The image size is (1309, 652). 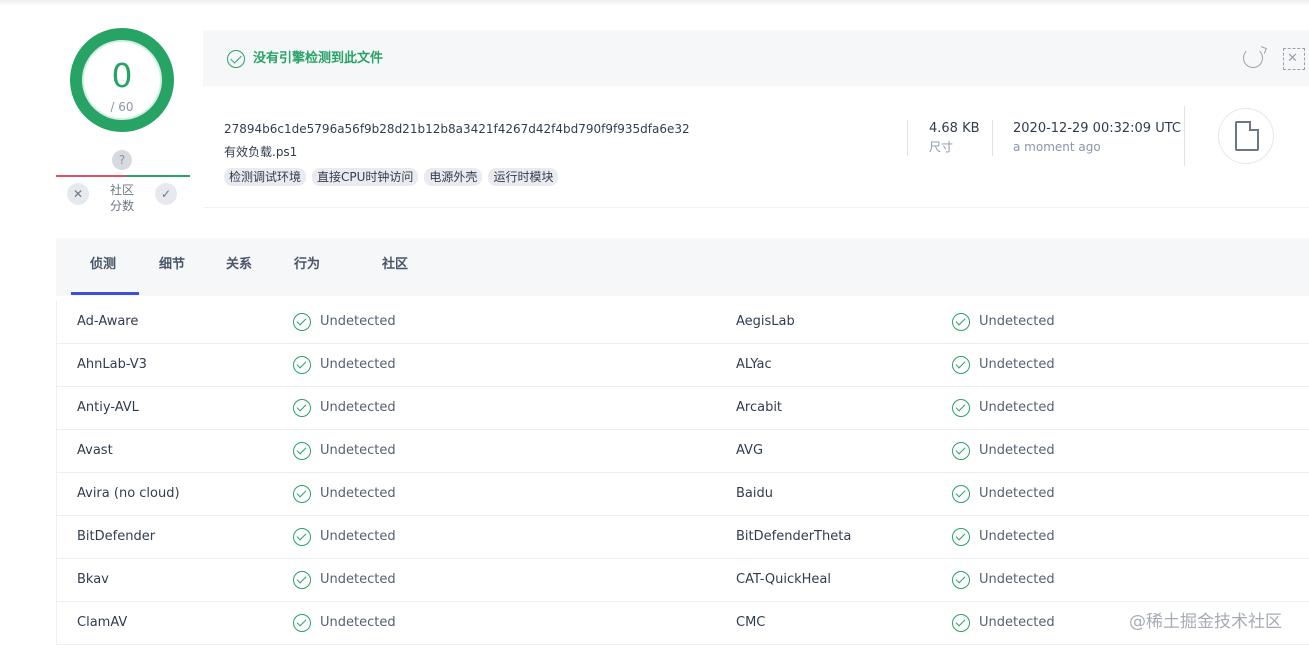 What do you see at coordinates (105, 293) in the screenshot?
I see `active-tab-indicator` at bounding box center [105, 293].